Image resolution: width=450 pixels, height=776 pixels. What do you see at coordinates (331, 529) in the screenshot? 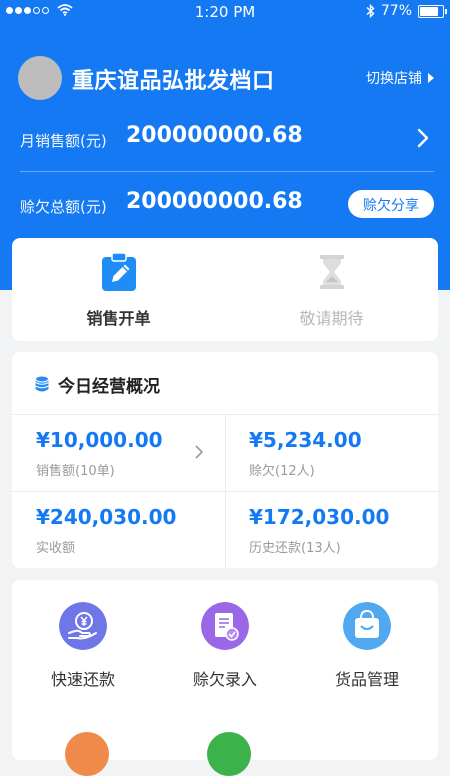
I see `history-repayment-cell: ¥172,030.00 历史还款(13人)` at bounding box center [331, 529].